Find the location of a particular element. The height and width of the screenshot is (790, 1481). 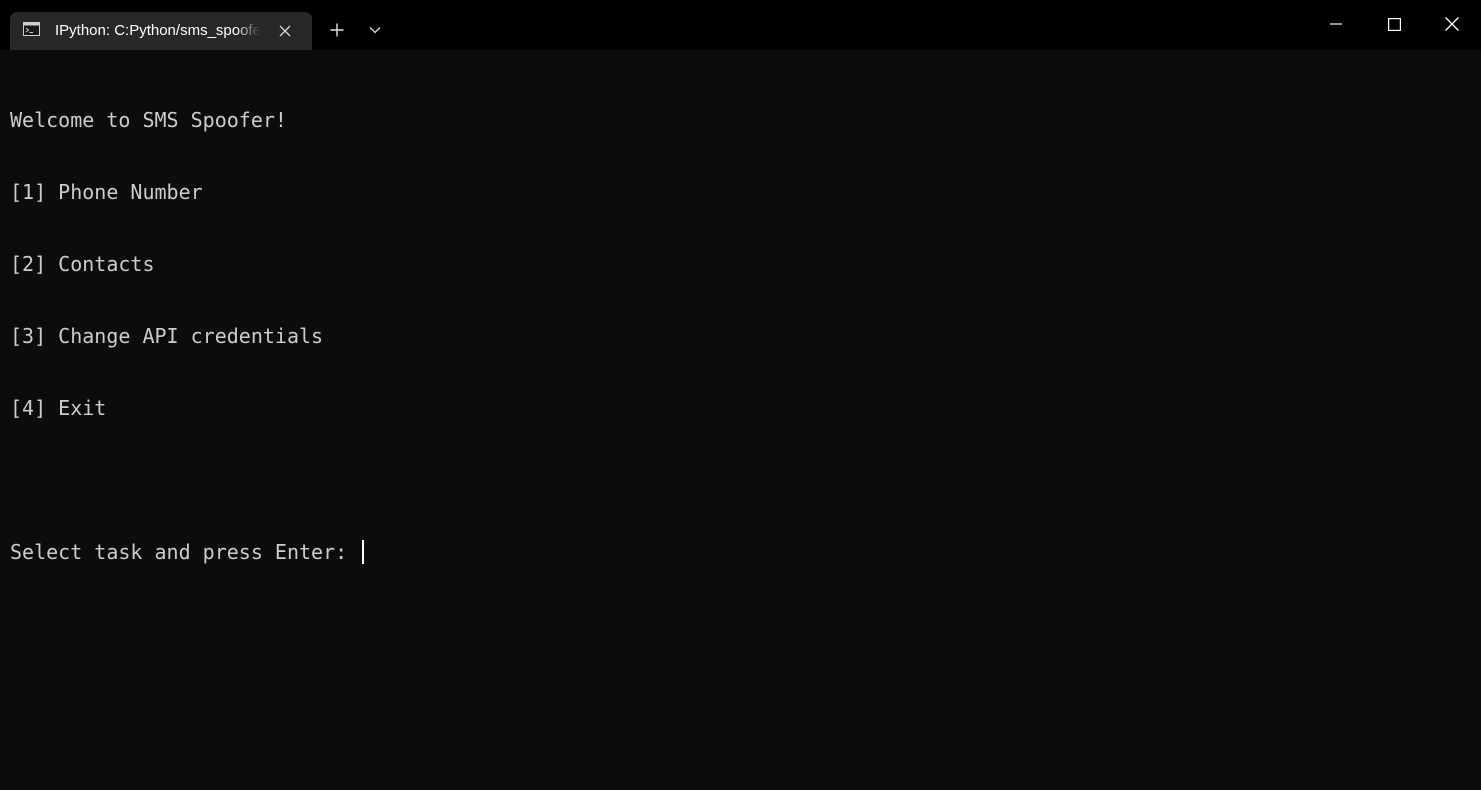

close-window-button is located at coordinates (1452, 24).